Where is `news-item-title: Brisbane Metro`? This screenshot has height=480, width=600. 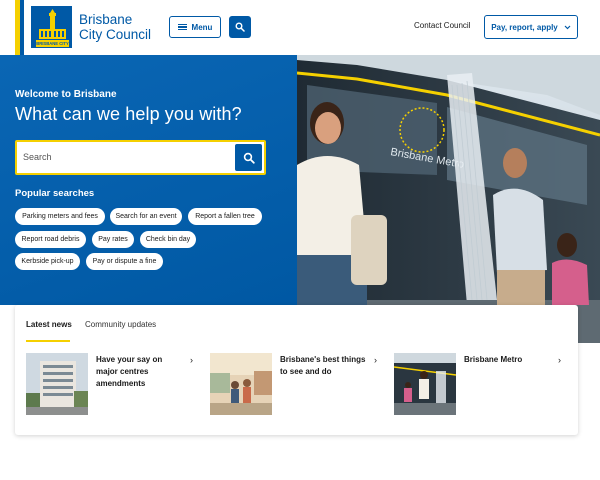
news-item-title: Brisbane Metro is located at coordinates (493, 359).